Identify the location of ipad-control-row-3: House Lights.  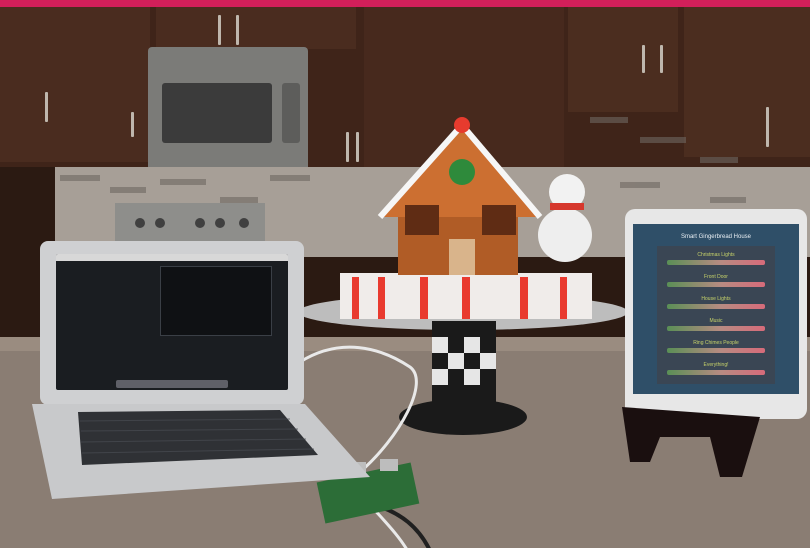
(716, 304).